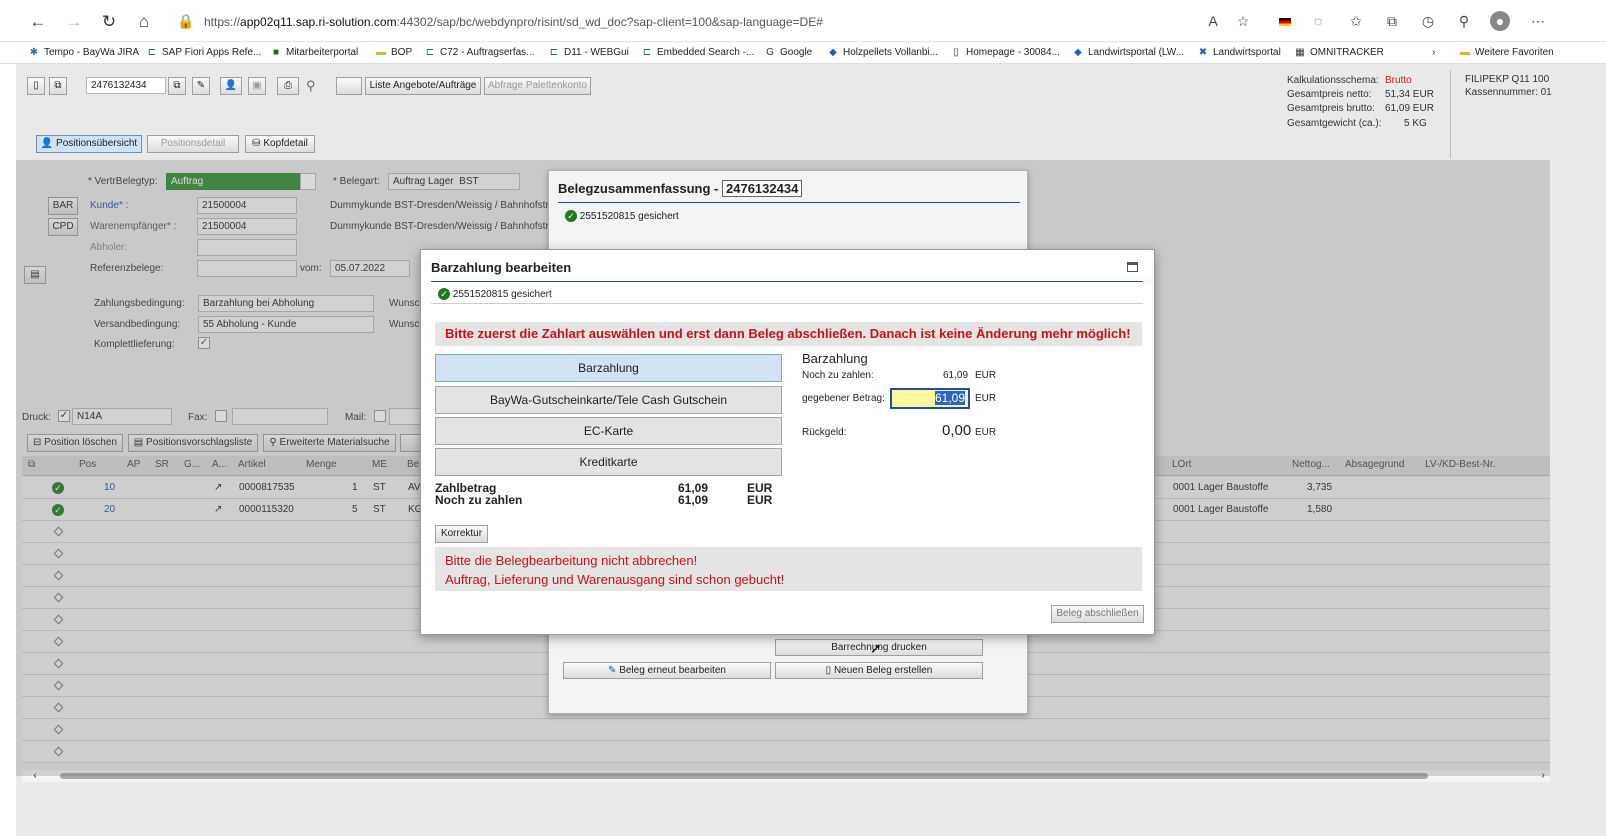  I want to click on net-label: Gesamtpreis netto:, so click(1329, 94).